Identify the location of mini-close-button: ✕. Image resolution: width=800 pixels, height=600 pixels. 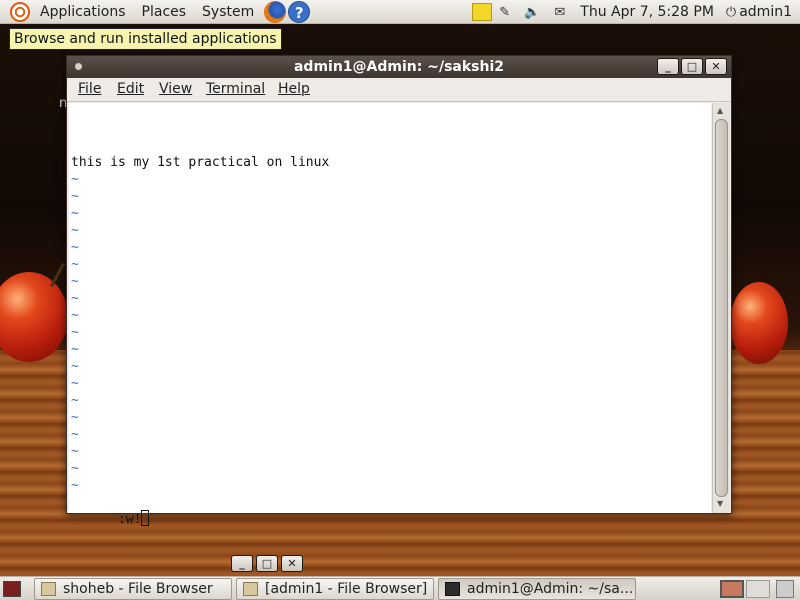
(292, 563).